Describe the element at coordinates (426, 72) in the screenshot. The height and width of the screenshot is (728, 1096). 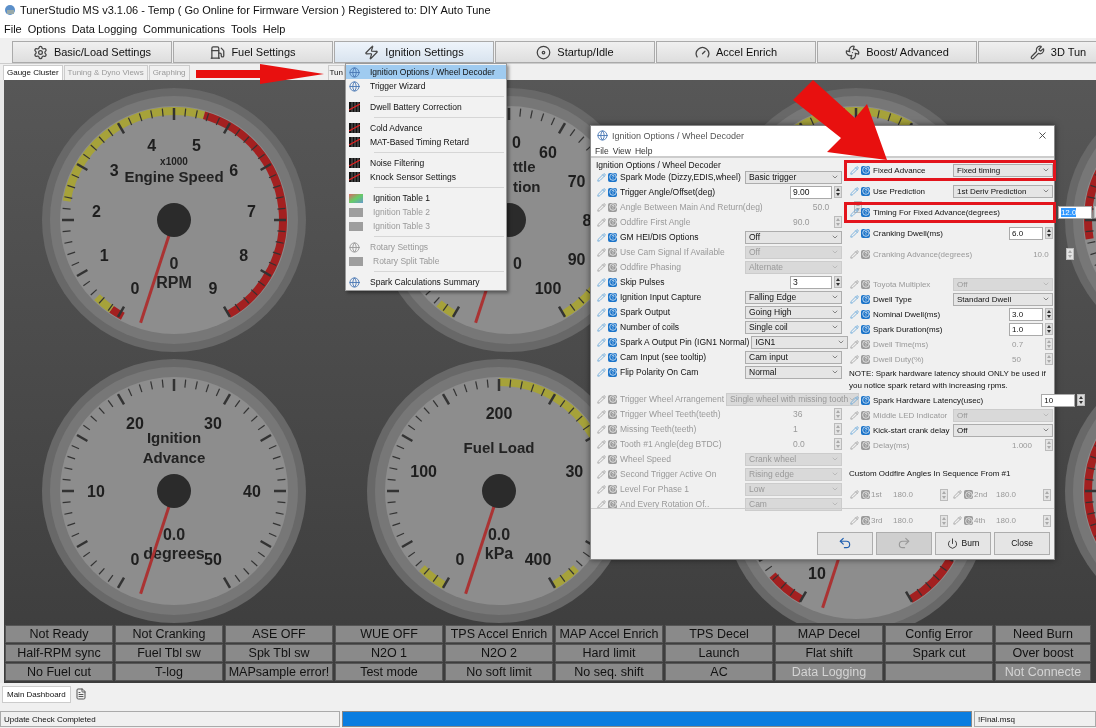
I see `menu-entry: Ignition Options / Wheel Decoder` at that location.